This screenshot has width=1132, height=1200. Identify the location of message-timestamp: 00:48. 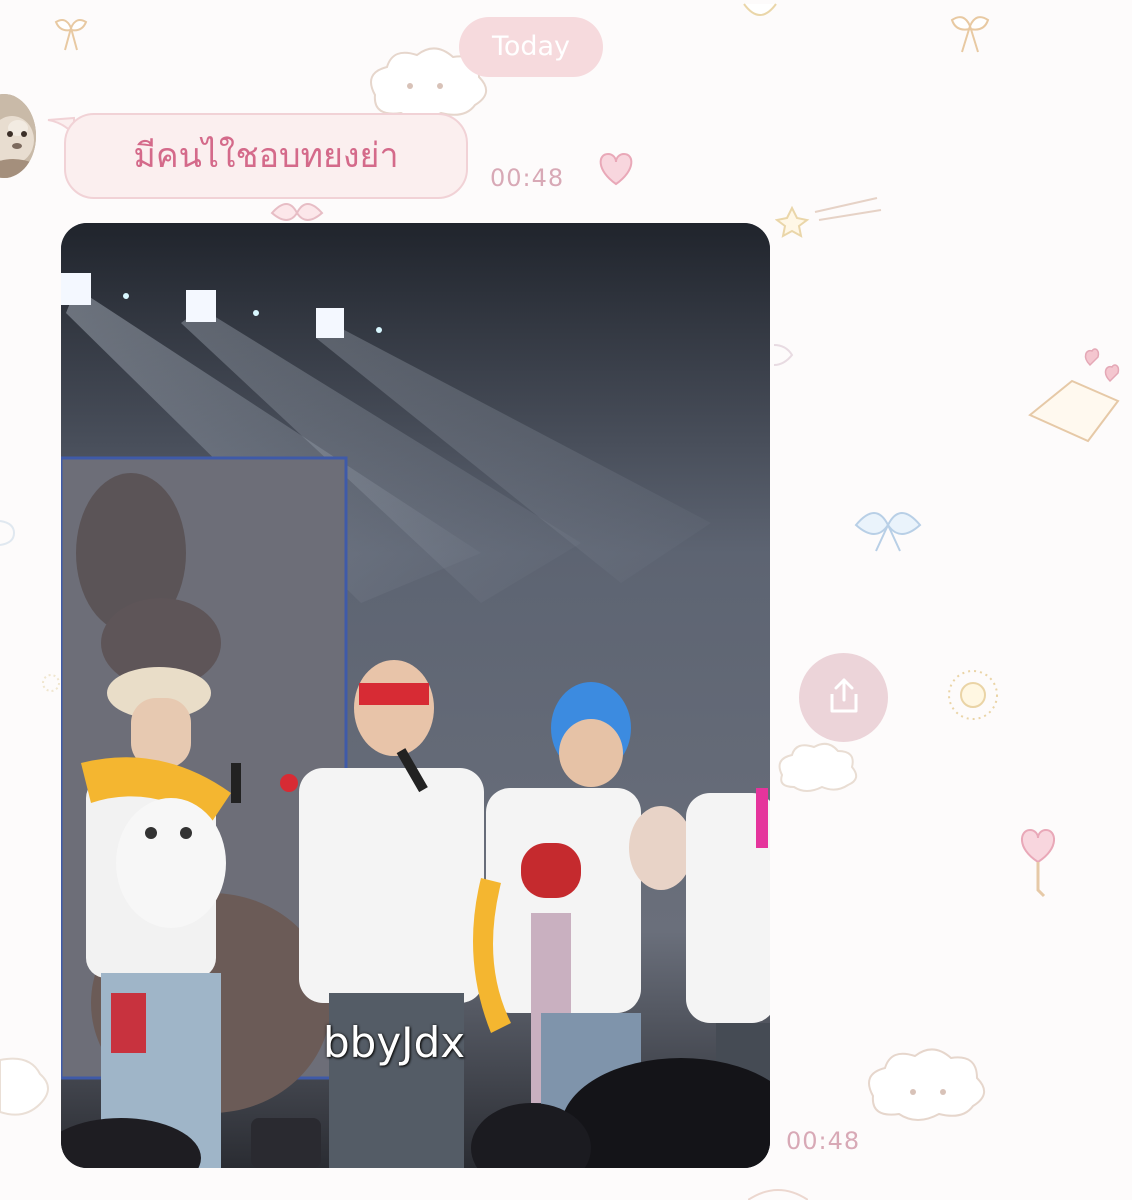
(527, 178).